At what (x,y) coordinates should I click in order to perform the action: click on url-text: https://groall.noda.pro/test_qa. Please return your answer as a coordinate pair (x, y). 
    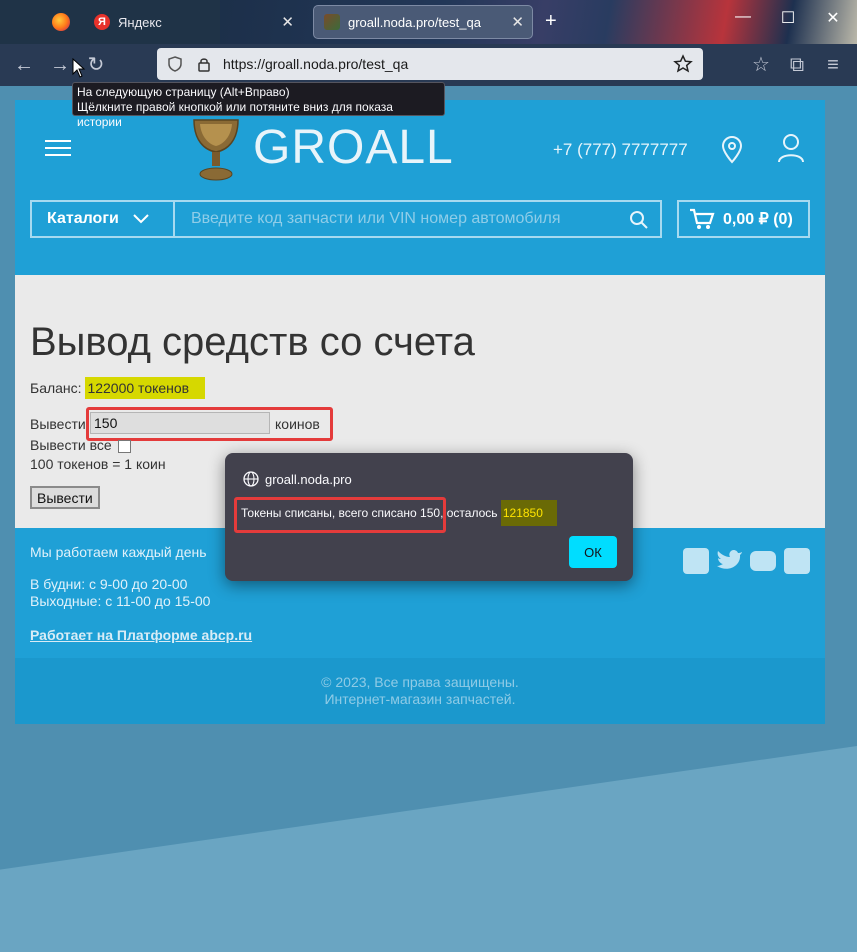
    Looking at the image, I should click on (316, 64).